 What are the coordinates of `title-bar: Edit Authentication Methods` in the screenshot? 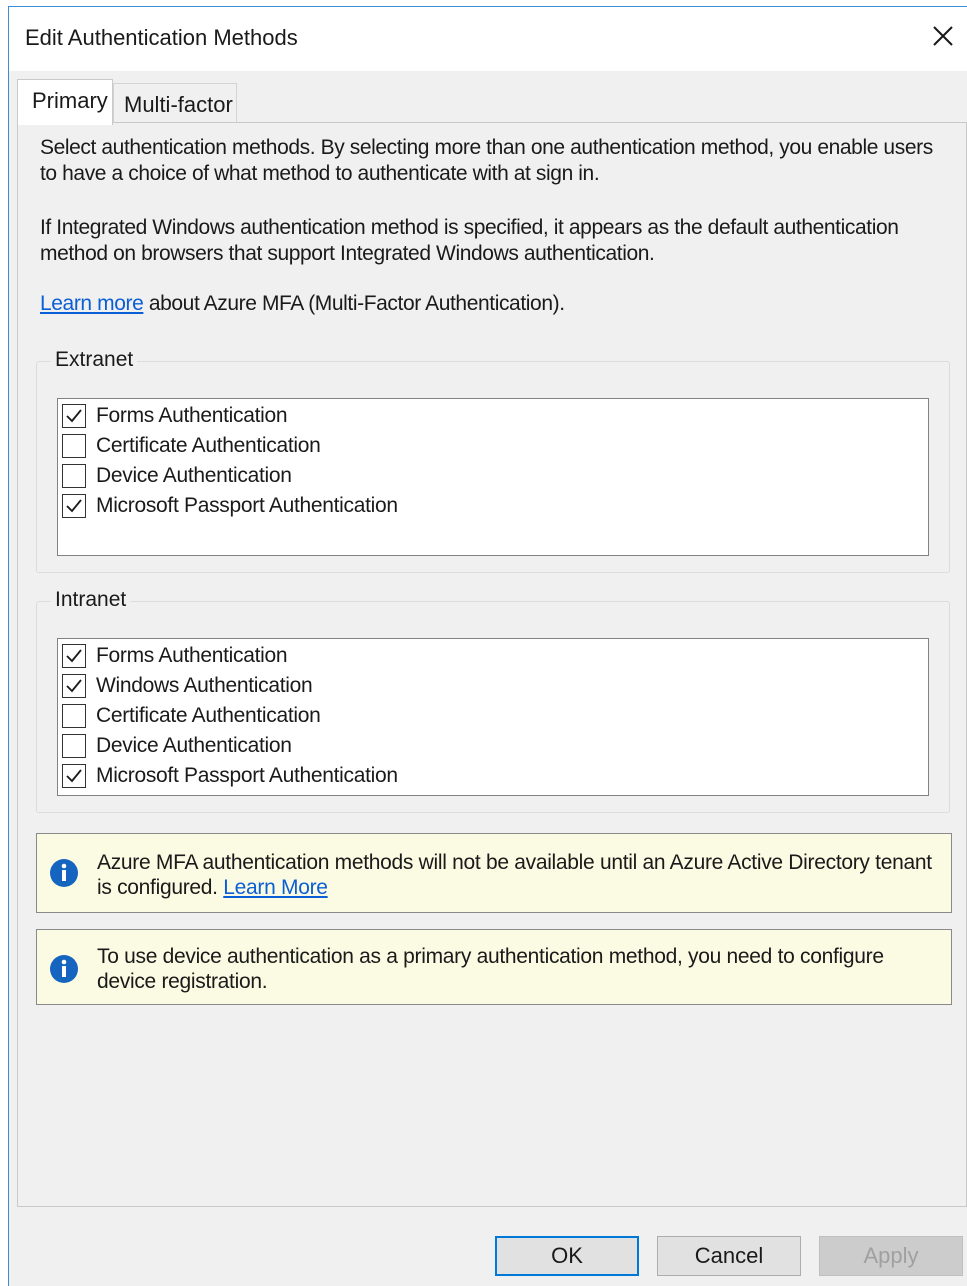 It's located at (488, 39).